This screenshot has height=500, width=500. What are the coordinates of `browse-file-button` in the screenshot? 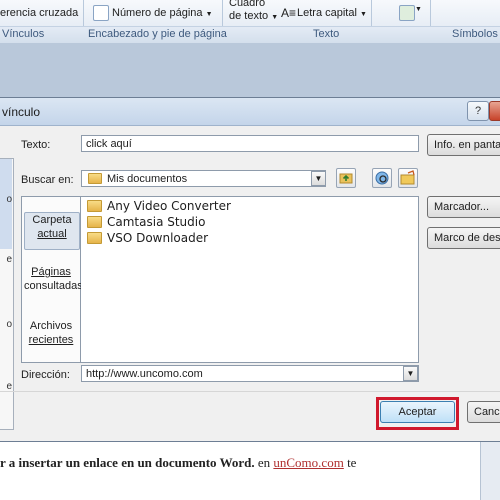 It's located at (408, 178).